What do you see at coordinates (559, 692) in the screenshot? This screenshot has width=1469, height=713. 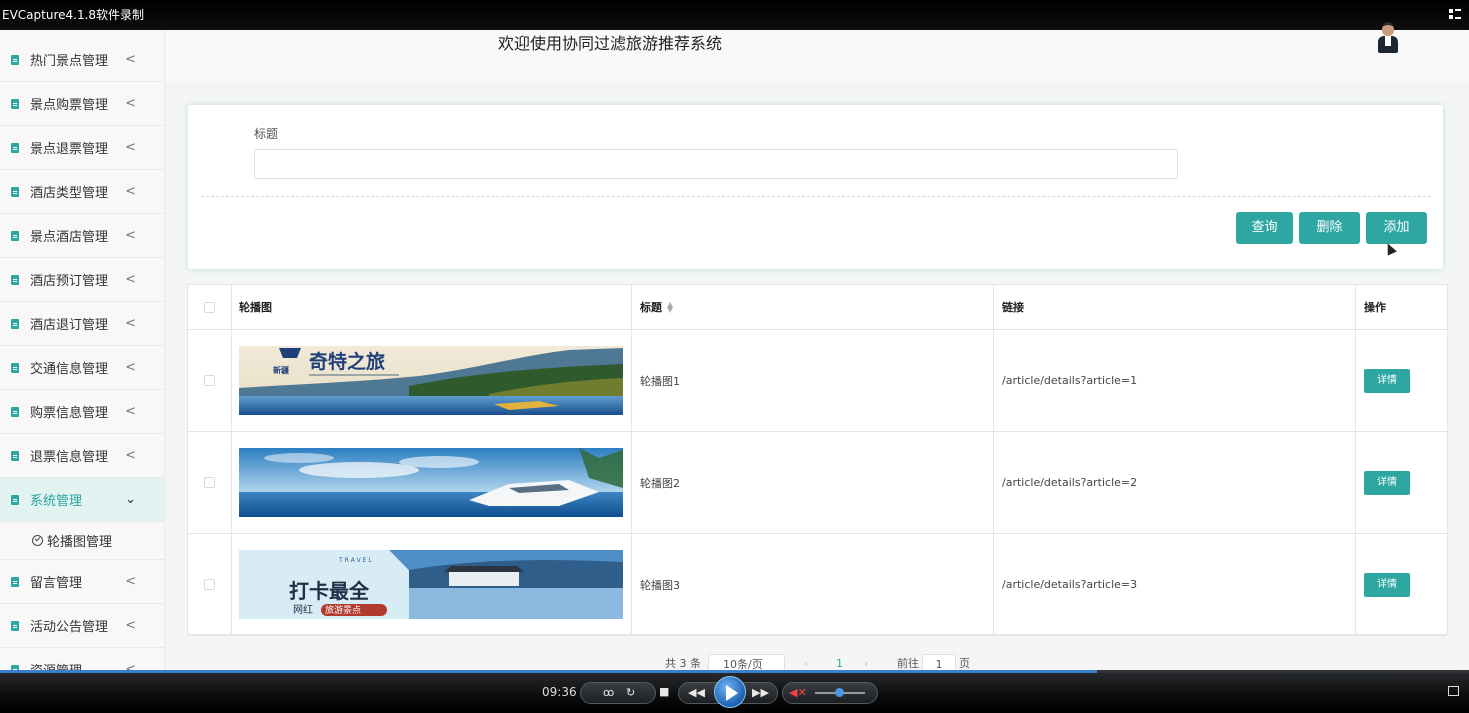 I see `playback-time: 09:36` at bounding box center [559, 692].